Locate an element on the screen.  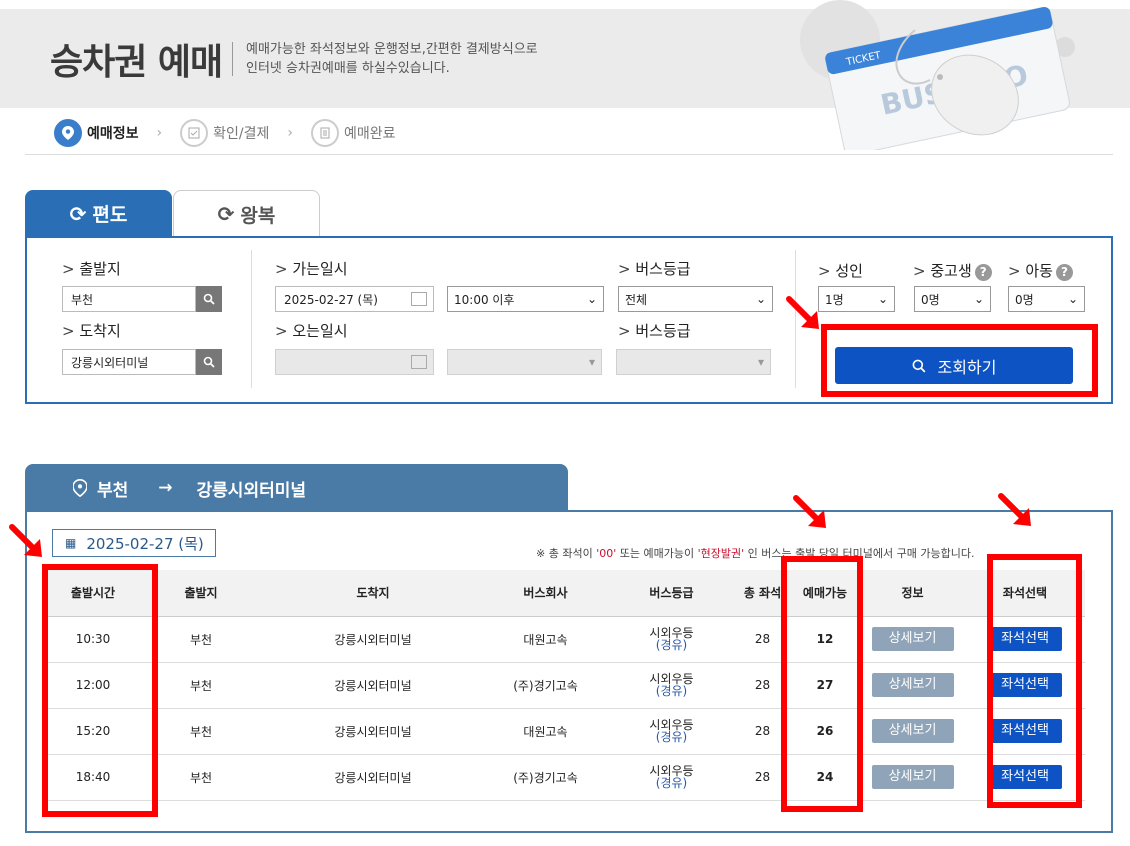
adult-label: 성인 is located at coordinates (840, 270).